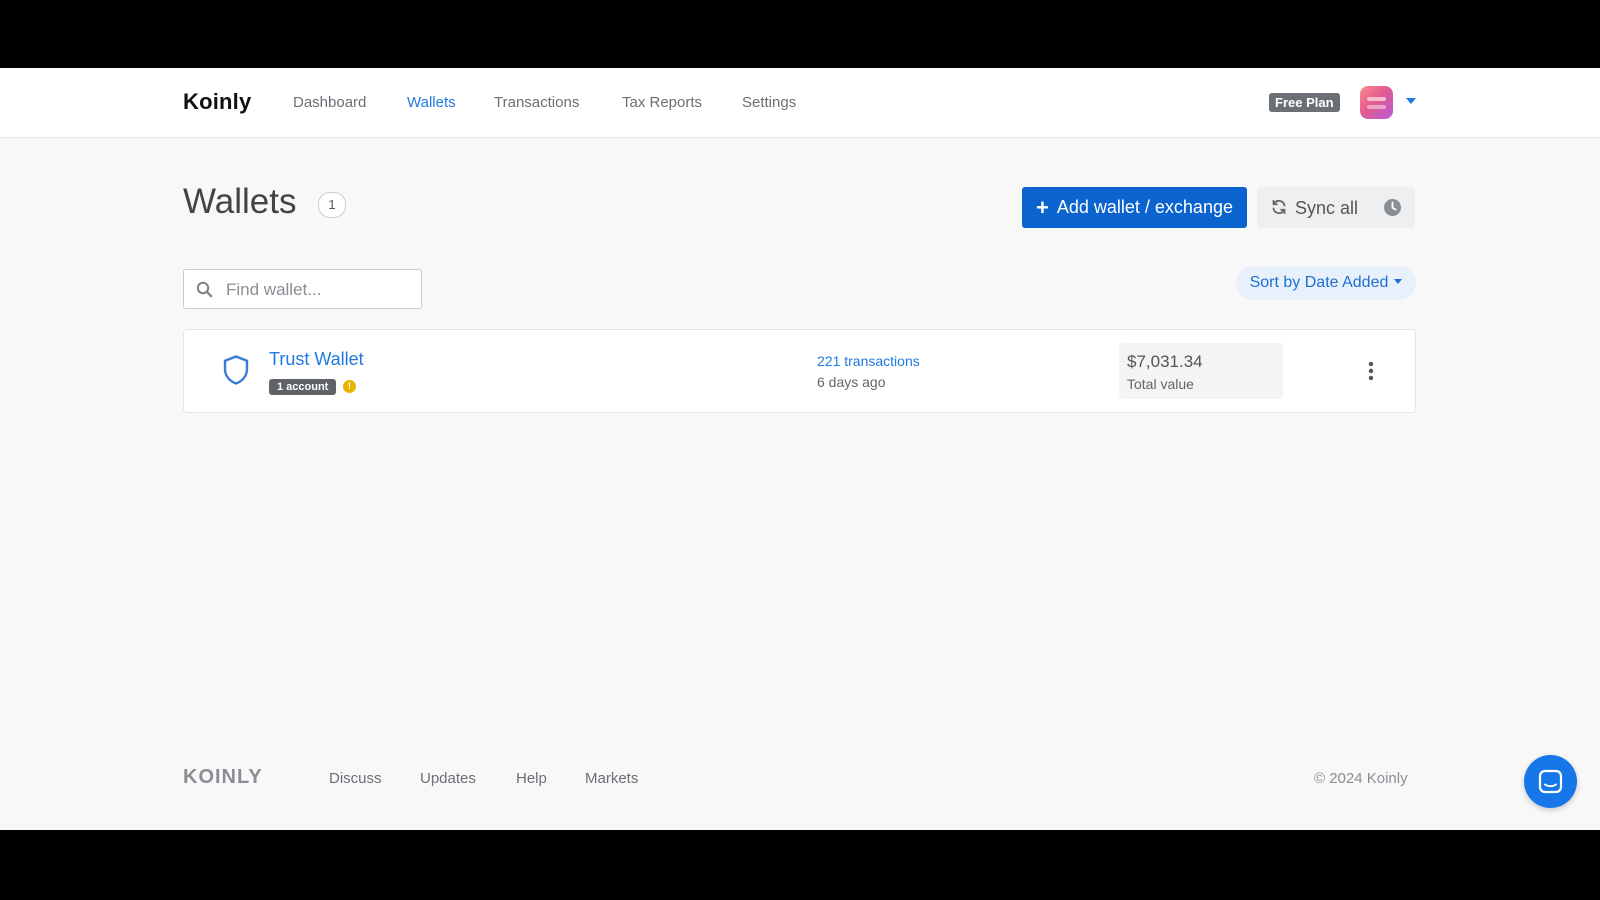 Image resolution: width=1600 pixels, height=900 pixels. I want to click on find-wallet-input, so click(321, 290).